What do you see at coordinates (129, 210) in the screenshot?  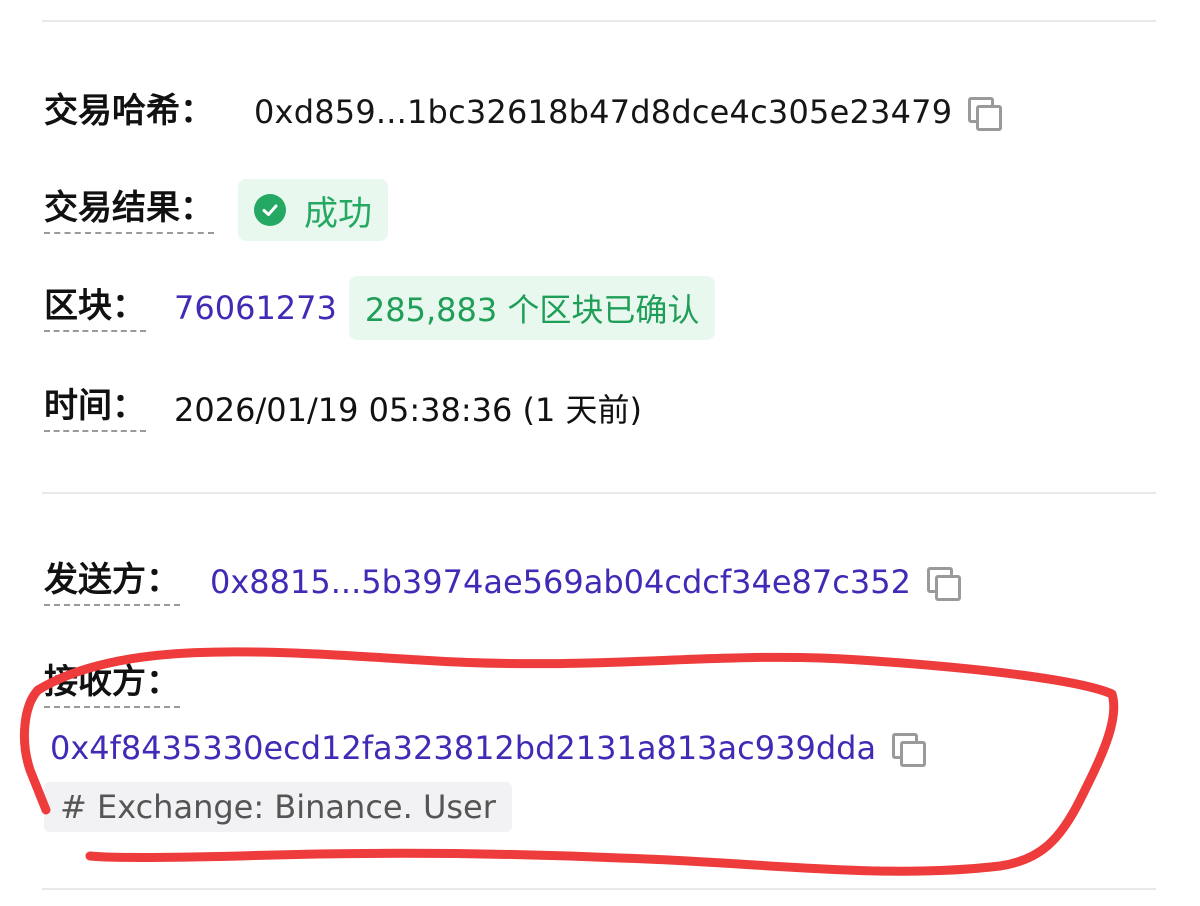 I see `tx-result-label: 交易结果：` at bounding box center [129, 210].